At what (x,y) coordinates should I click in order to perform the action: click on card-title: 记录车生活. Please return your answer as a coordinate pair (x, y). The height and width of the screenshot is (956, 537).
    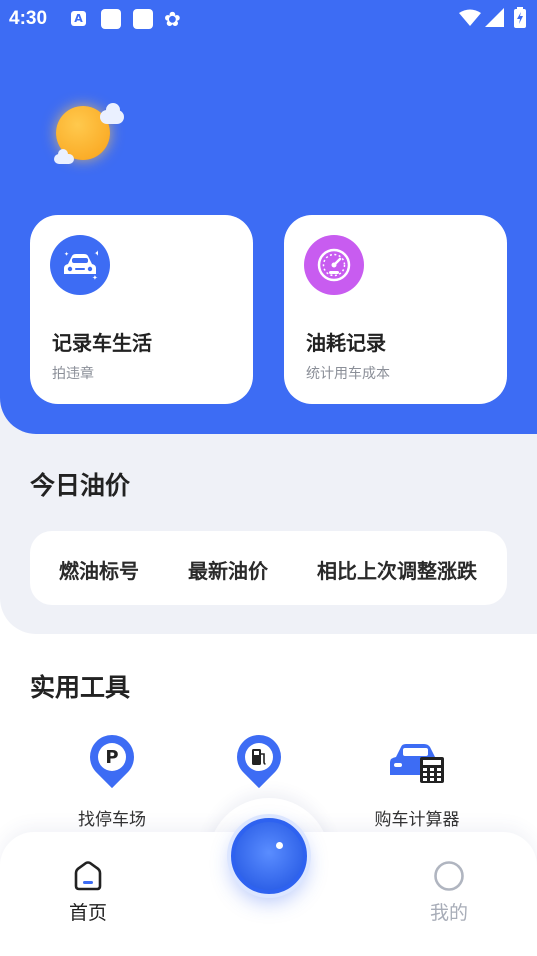
    Looking at the image, I should click on (102, 343).